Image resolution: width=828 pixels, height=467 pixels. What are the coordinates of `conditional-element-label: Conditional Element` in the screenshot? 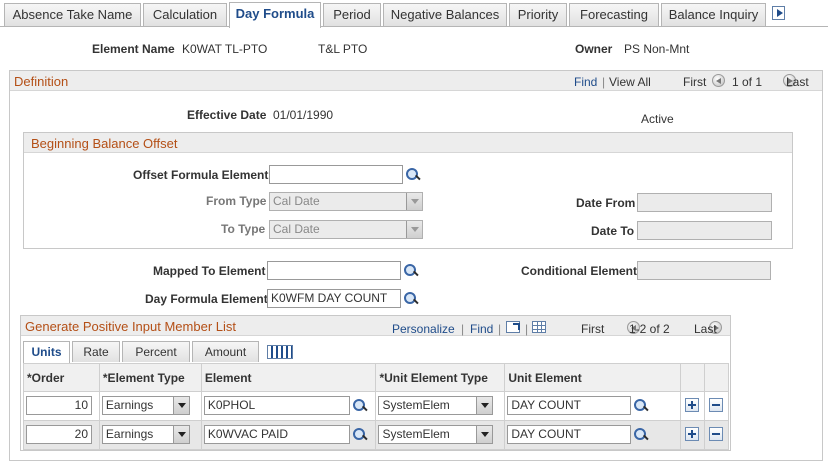 It's located at (579, 271).